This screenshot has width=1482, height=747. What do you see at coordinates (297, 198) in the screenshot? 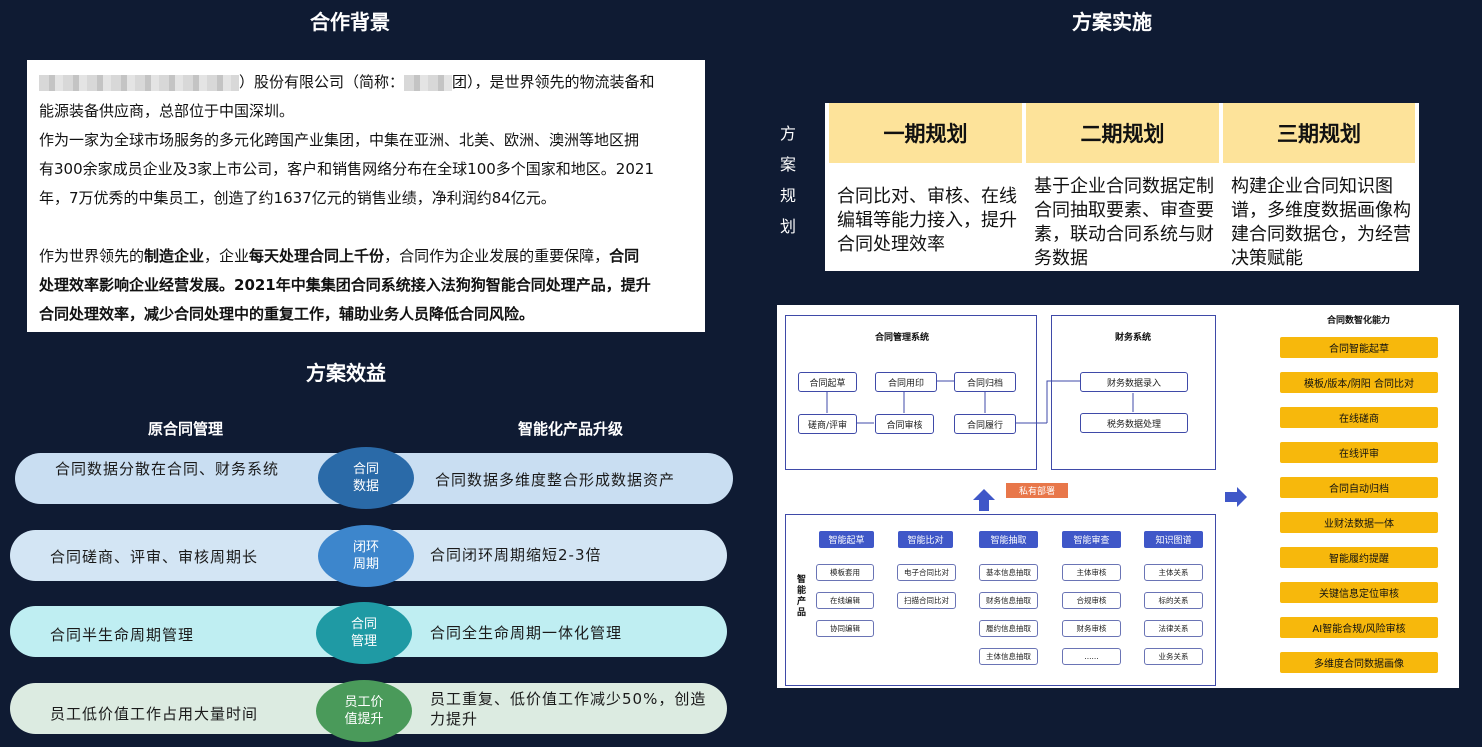
I see `background-line: 年，7万优秀的中集员工，创造了约1637亿元的销售业绩，净利润约84亿元。` at bounding box center [297, 198].